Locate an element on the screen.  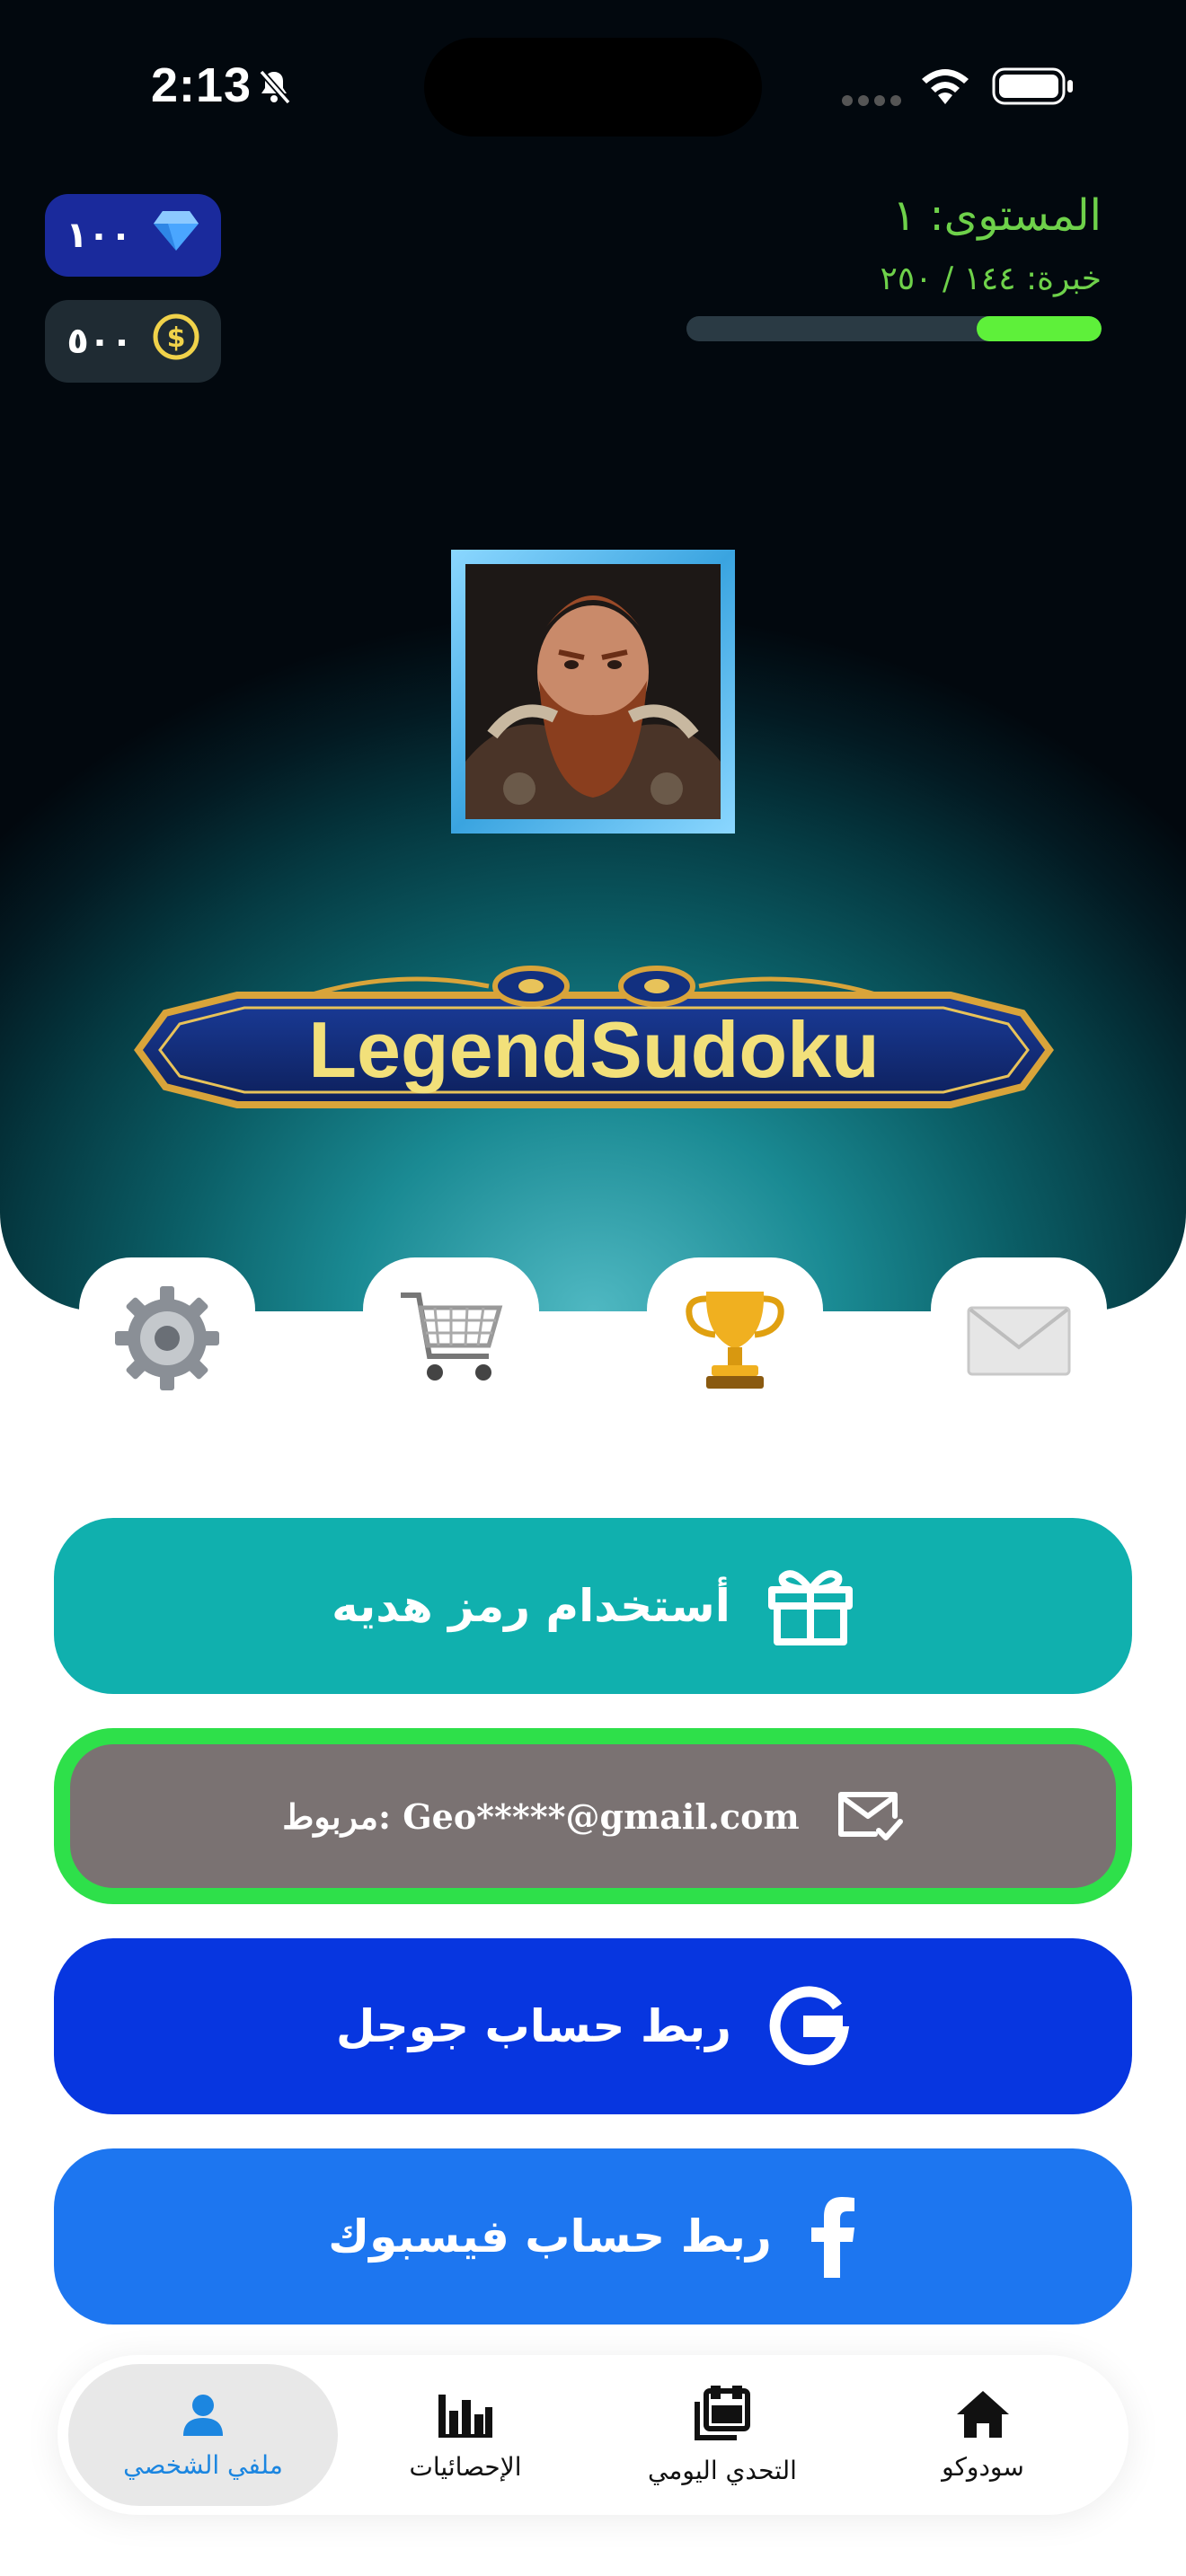
envelope-icon is located at coordinates (1019, 1338).